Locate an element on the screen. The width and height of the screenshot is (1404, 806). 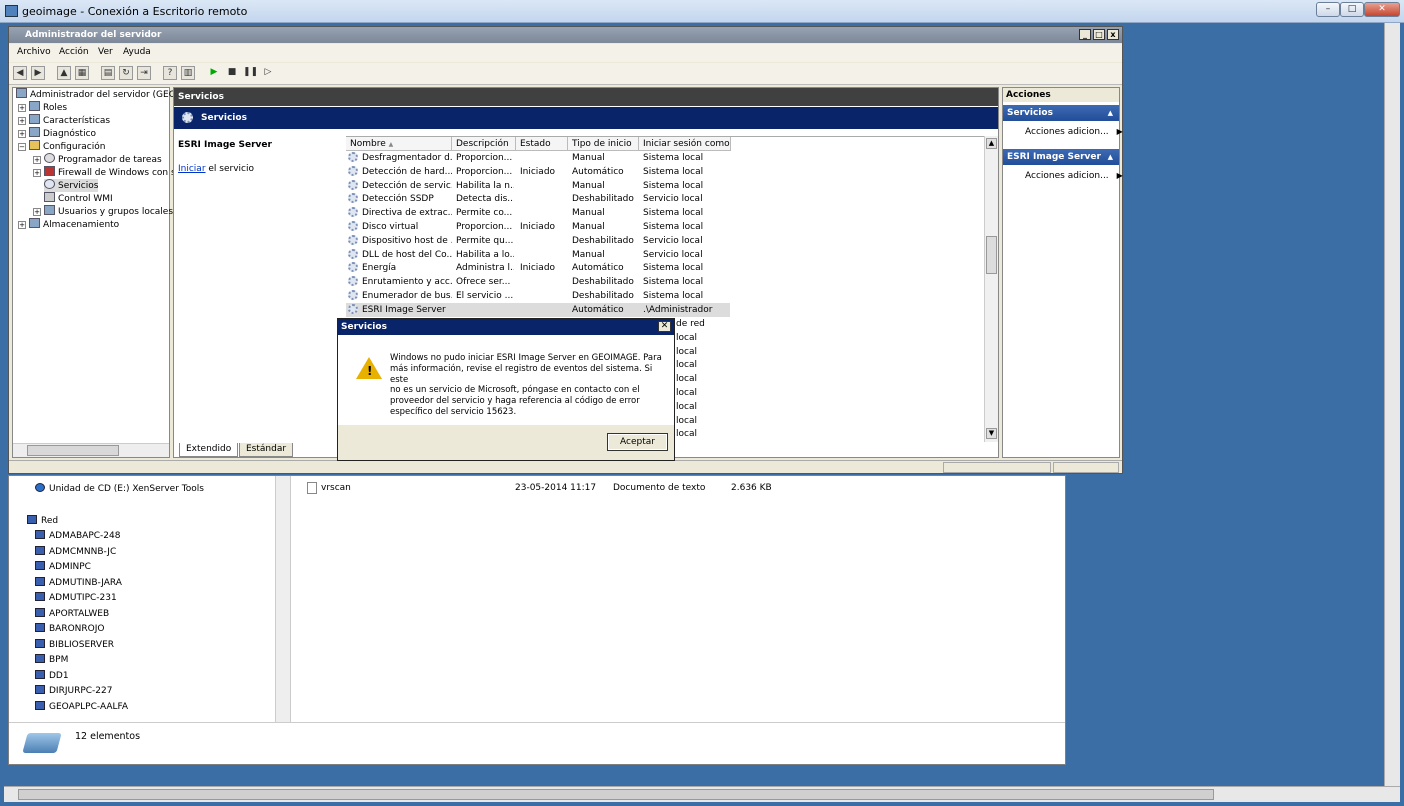
sm-close-button: x is located at coordinates (1113, 34).